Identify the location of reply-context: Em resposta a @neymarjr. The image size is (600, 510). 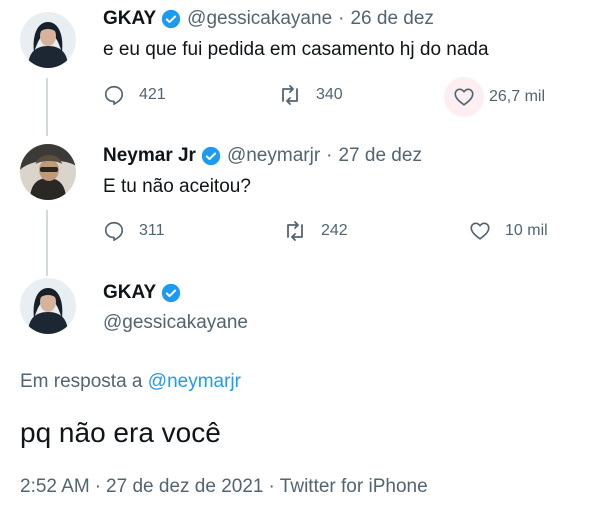
(130, 382).